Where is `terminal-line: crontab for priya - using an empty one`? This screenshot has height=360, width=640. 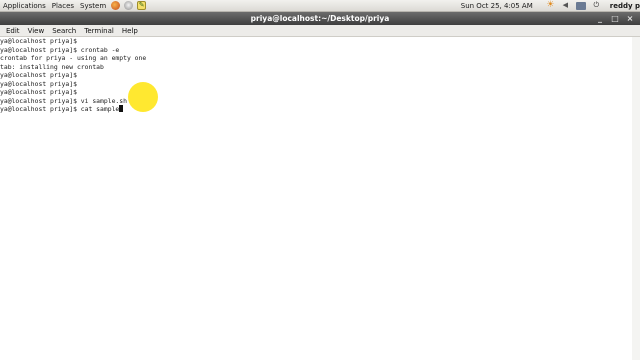
terminal-line: crontab for priya - using an empty one is located at coordinates (73, 58).